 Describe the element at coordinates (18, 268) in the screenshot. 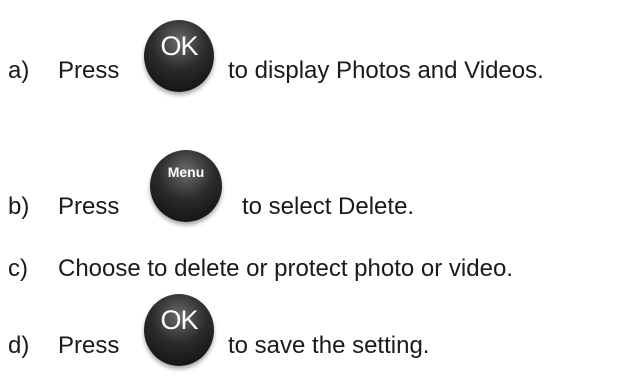

I see `step-marker: c)` at that location.